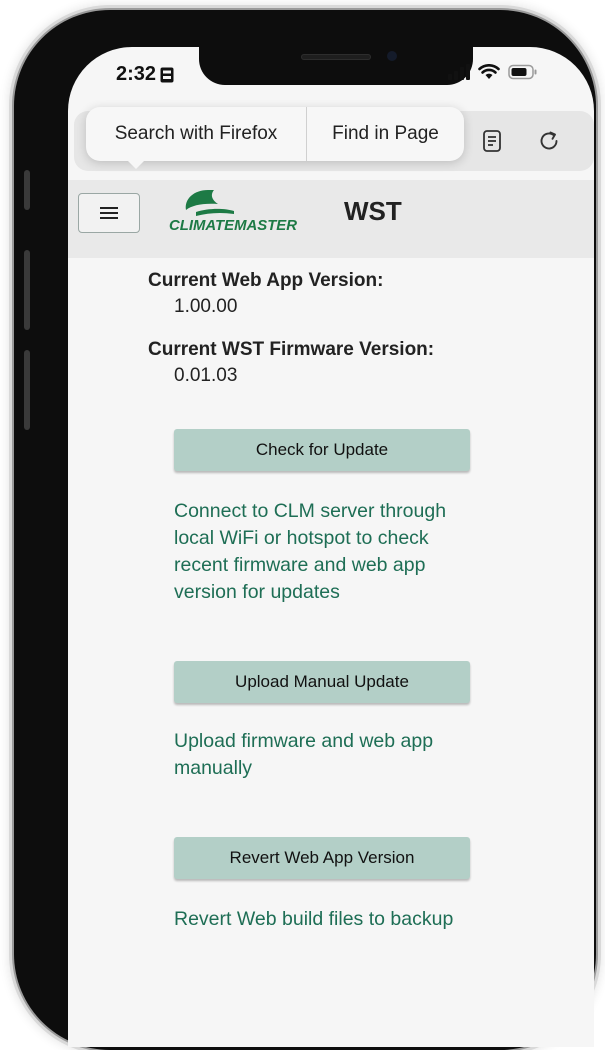 The width and height of the screenshot is (605, 1050). What do you see at coordinates (392, 56) in the screenshot?
I see `front-camera` at bounding box center [392, 56].